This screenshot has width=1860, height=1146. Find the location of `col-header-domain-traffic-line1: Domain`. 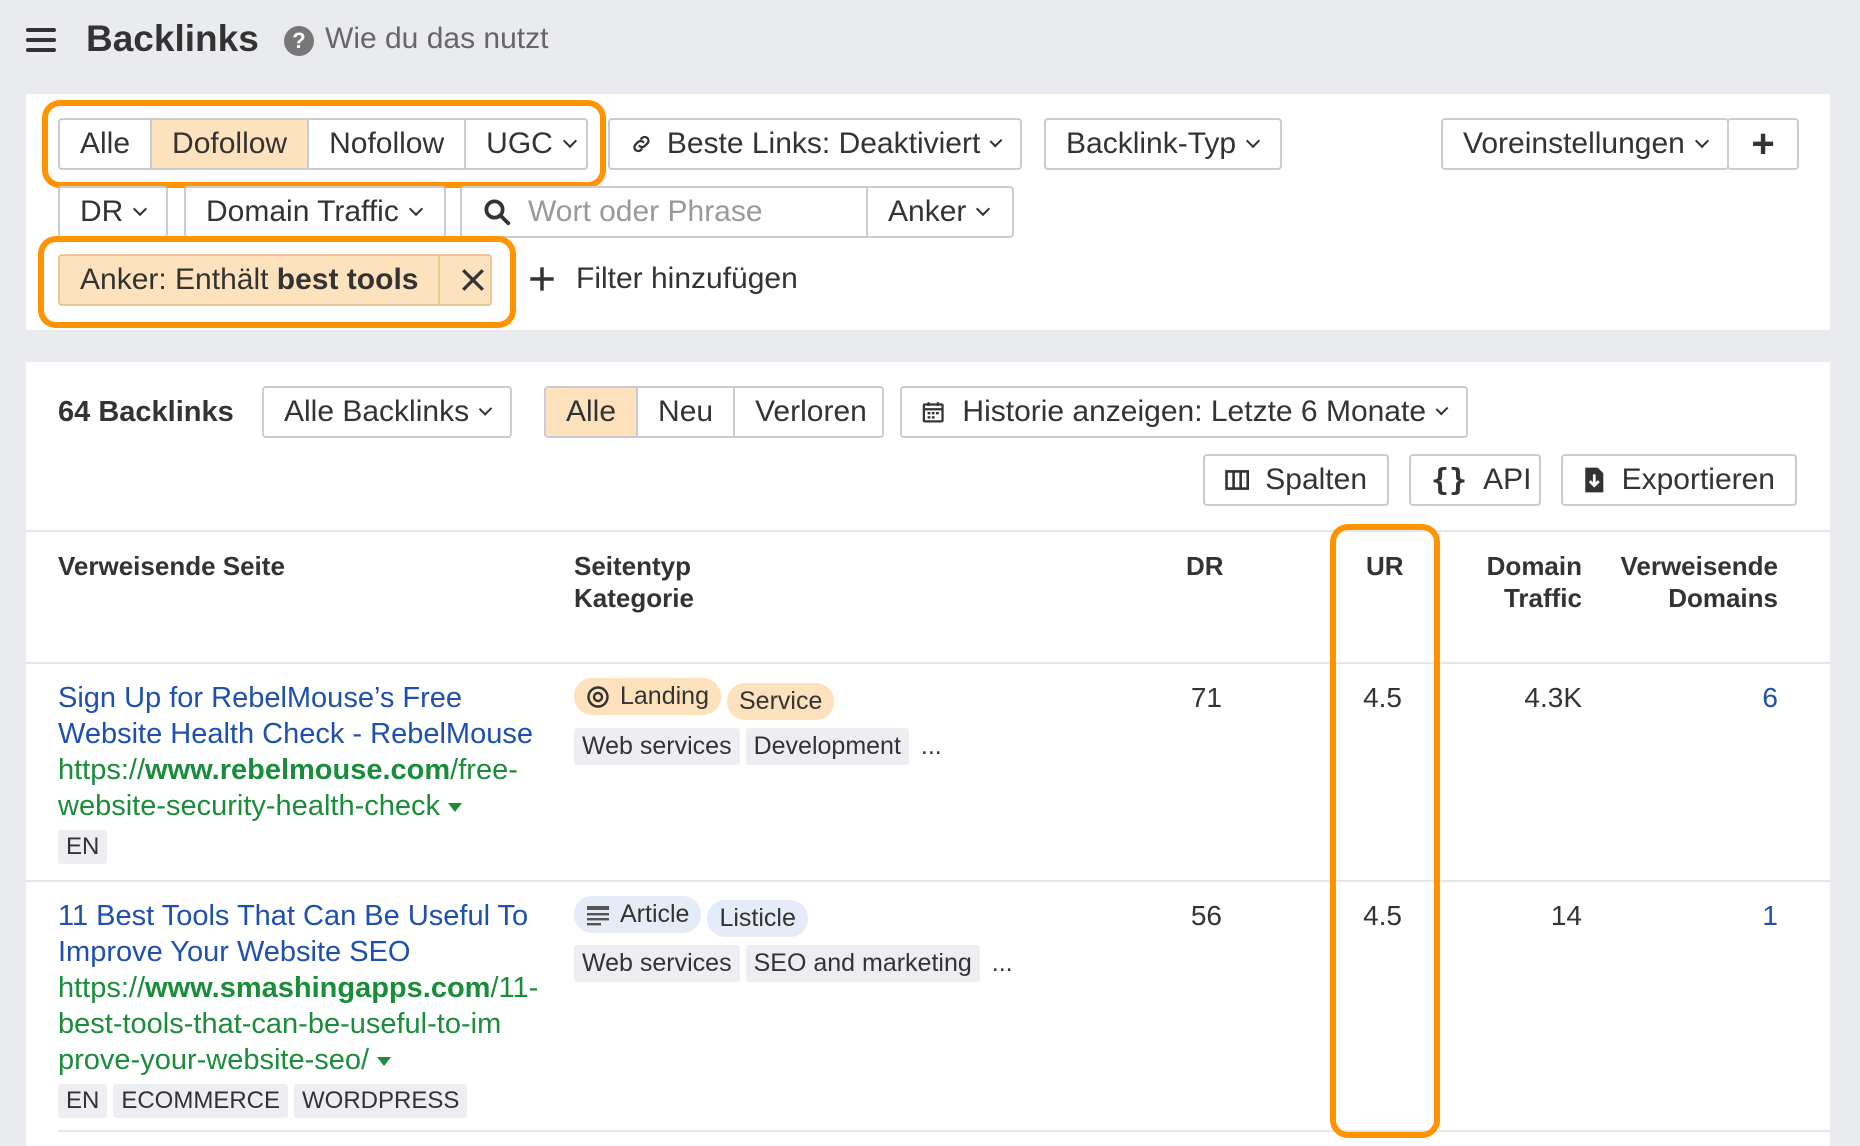

col-header-domain-traffic-line1: Domain is located at coordinates (1534, 566).